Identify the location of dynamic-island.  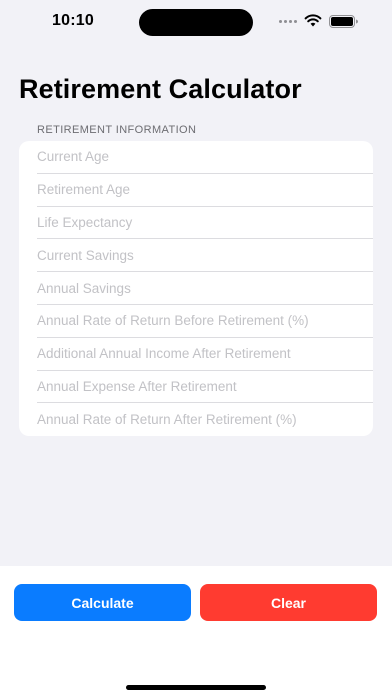
(196, 22).